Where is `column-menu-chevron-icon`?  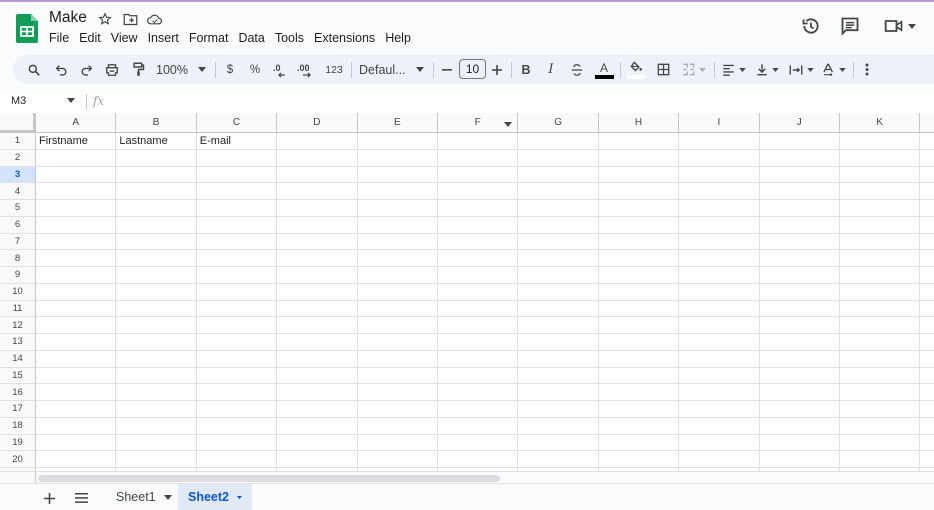 column-menu-chevron-icon is located at coordinates (508, 124).